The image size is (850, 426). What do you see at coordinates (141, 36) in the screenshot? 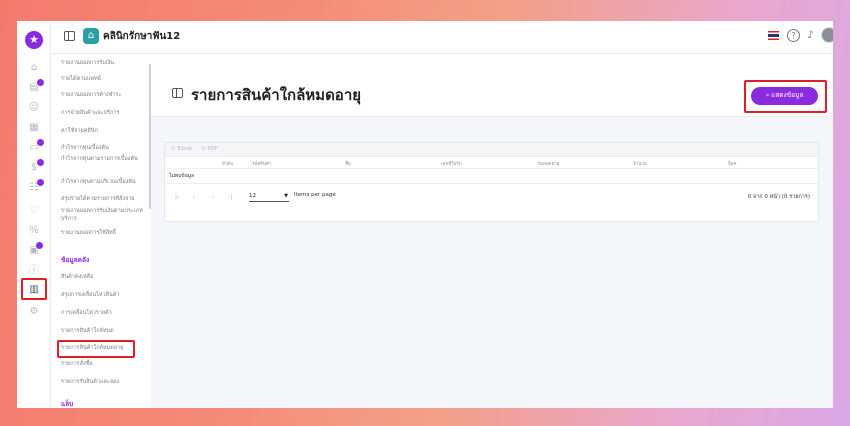
I see `clinic-name: คลินิกรักษาฟัน12` at bounding box center [141, 36].